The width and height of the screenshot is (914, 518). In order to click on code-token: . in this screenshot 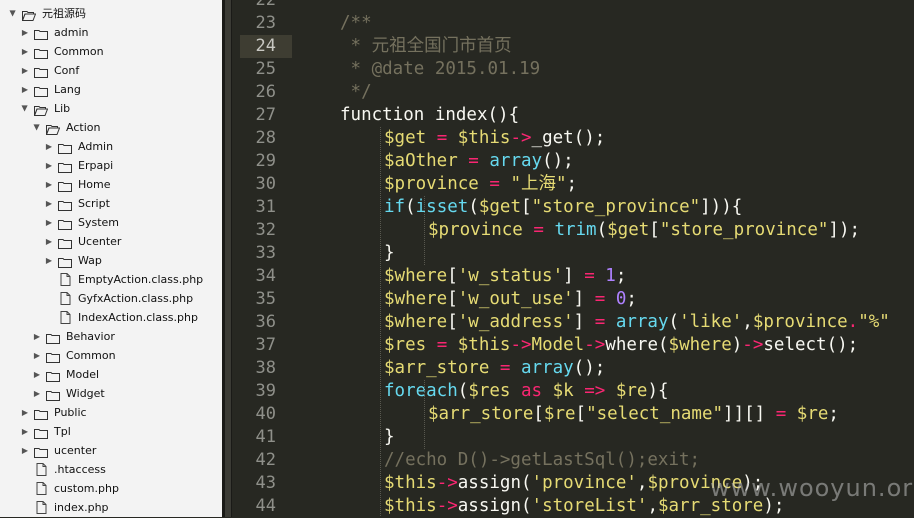, I will do `click(853, 322)`.